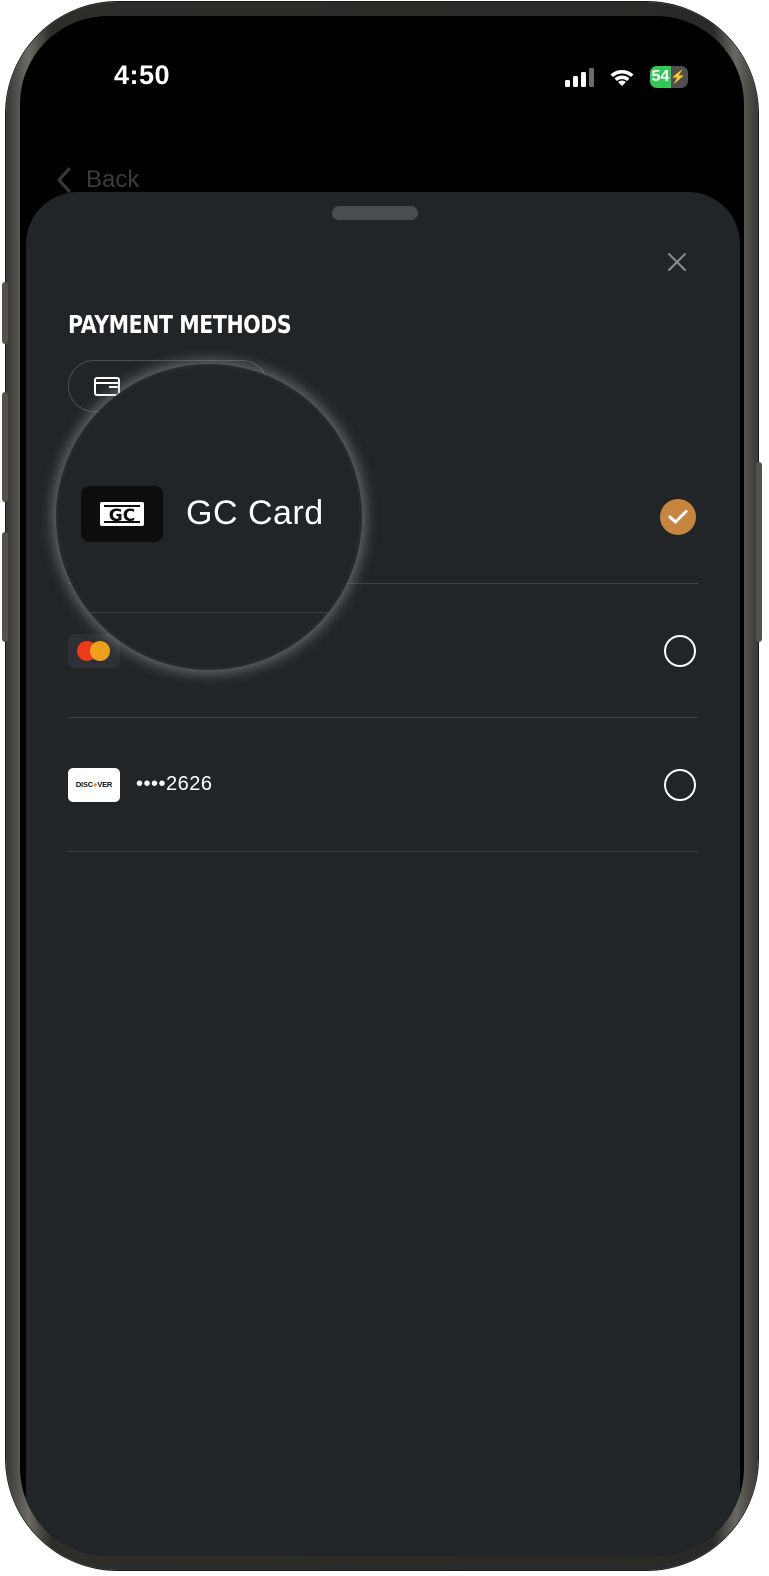  What do you see at coordinates (5, 447) in the screenshot?
I see `volume-up-button` at bounding box center [5, 447].